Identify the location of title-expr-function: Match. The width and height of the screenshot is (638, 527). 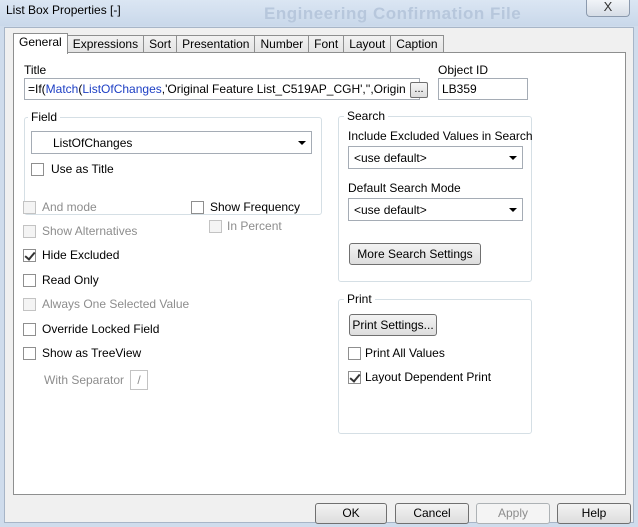
(62, 89).